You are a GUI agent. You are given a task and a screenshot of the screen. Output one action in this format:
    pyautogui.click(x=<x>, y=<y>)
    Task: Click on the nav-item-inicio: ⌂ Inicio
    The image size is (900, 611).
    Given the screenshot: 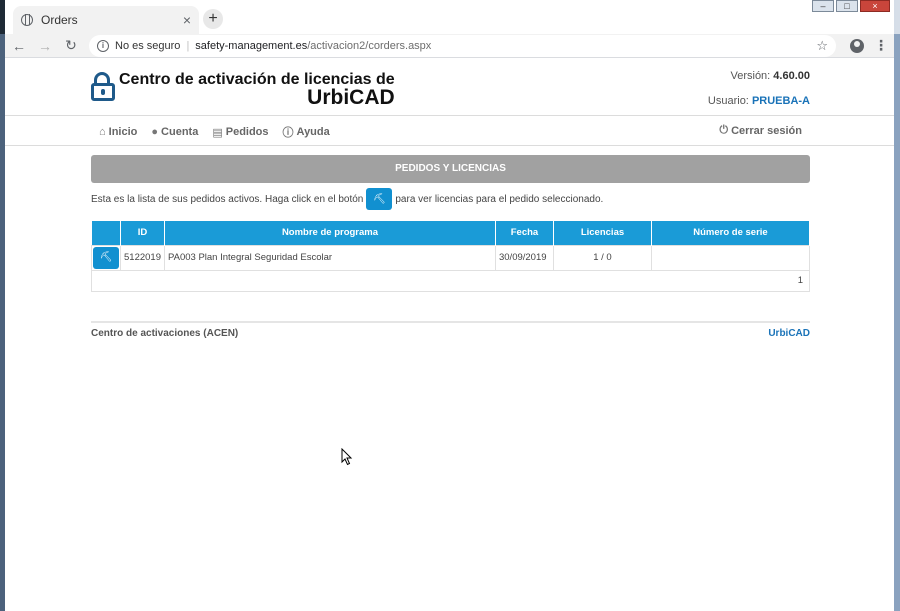 What is the action you would take?
    pyautogui.click(x=118, y=132)
    